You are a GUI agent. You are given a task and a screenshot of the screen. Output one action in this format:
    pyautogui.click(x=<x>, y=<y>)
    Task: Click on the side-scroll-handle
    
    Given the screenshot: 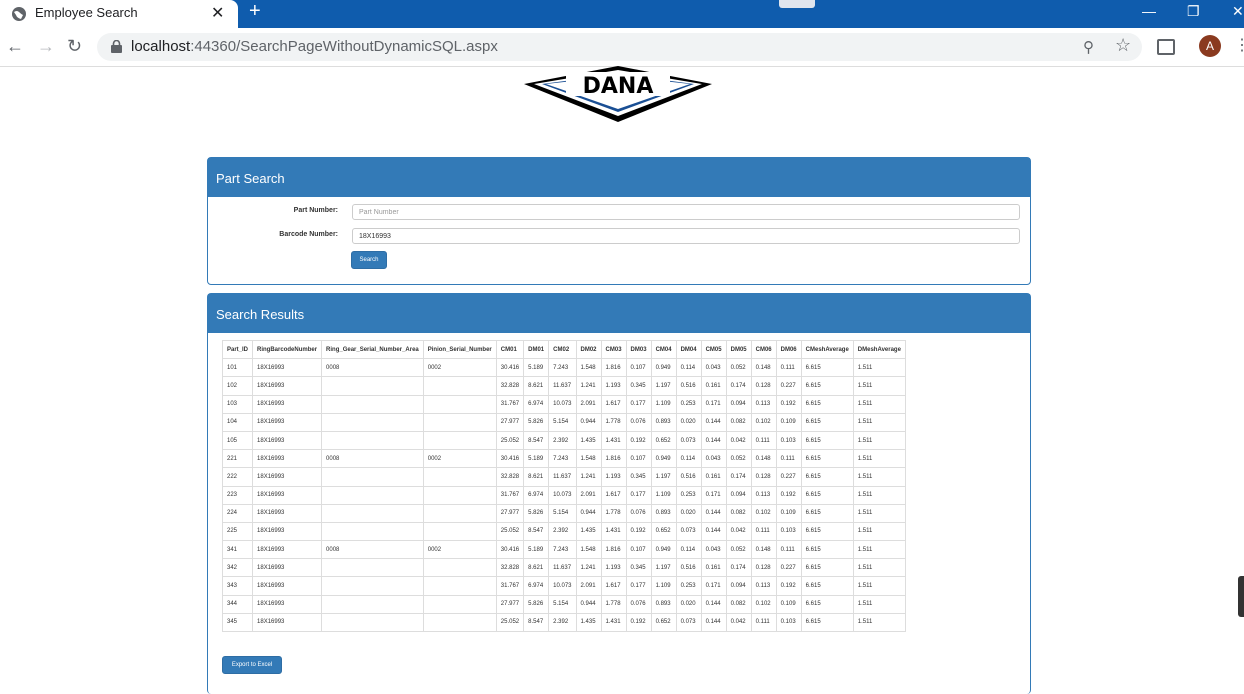 What is the action you would take?
    pyautogui.click(x=1241, y=596)
    